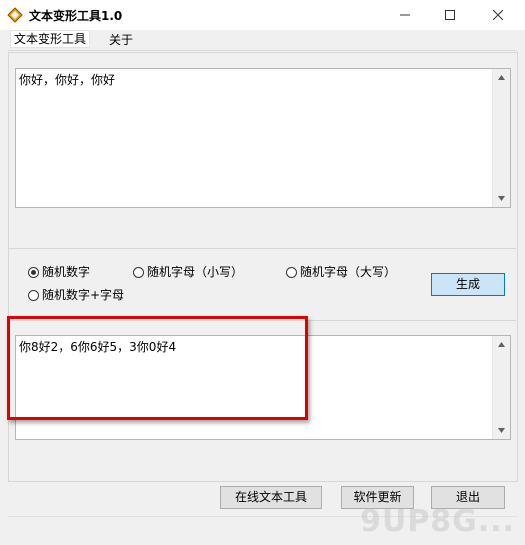 The image size is (525, 545). Describe the element at coordinates (262, 15) in the screenshot. I see `title-bar: 文本变形工具1.0` at that location.